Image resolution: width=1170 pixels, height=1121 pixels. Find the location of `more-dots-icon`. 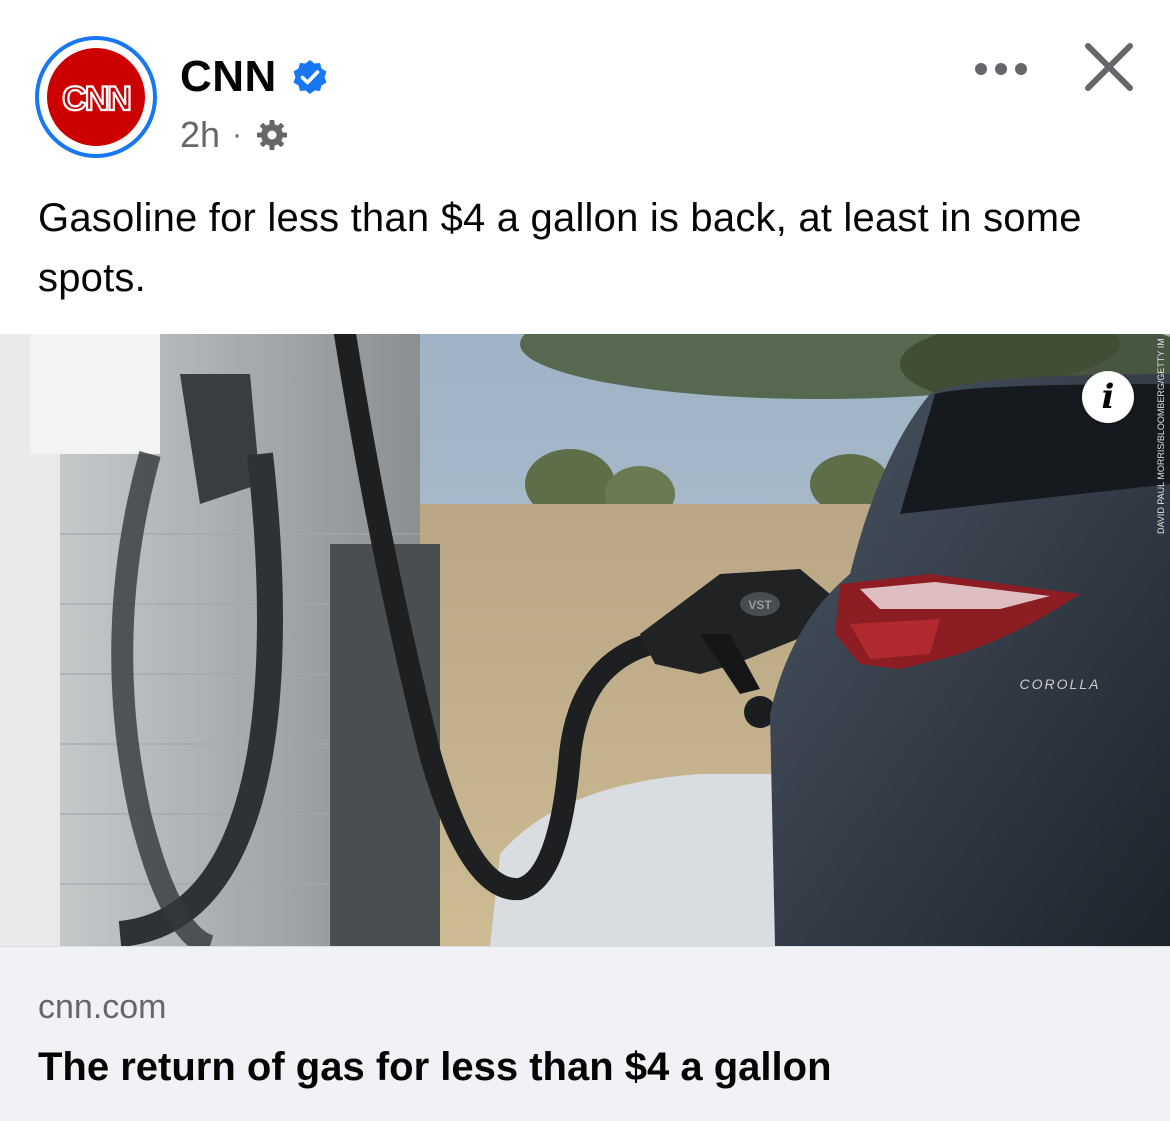

more-dots-icon is located at coordinates (1001, 69).